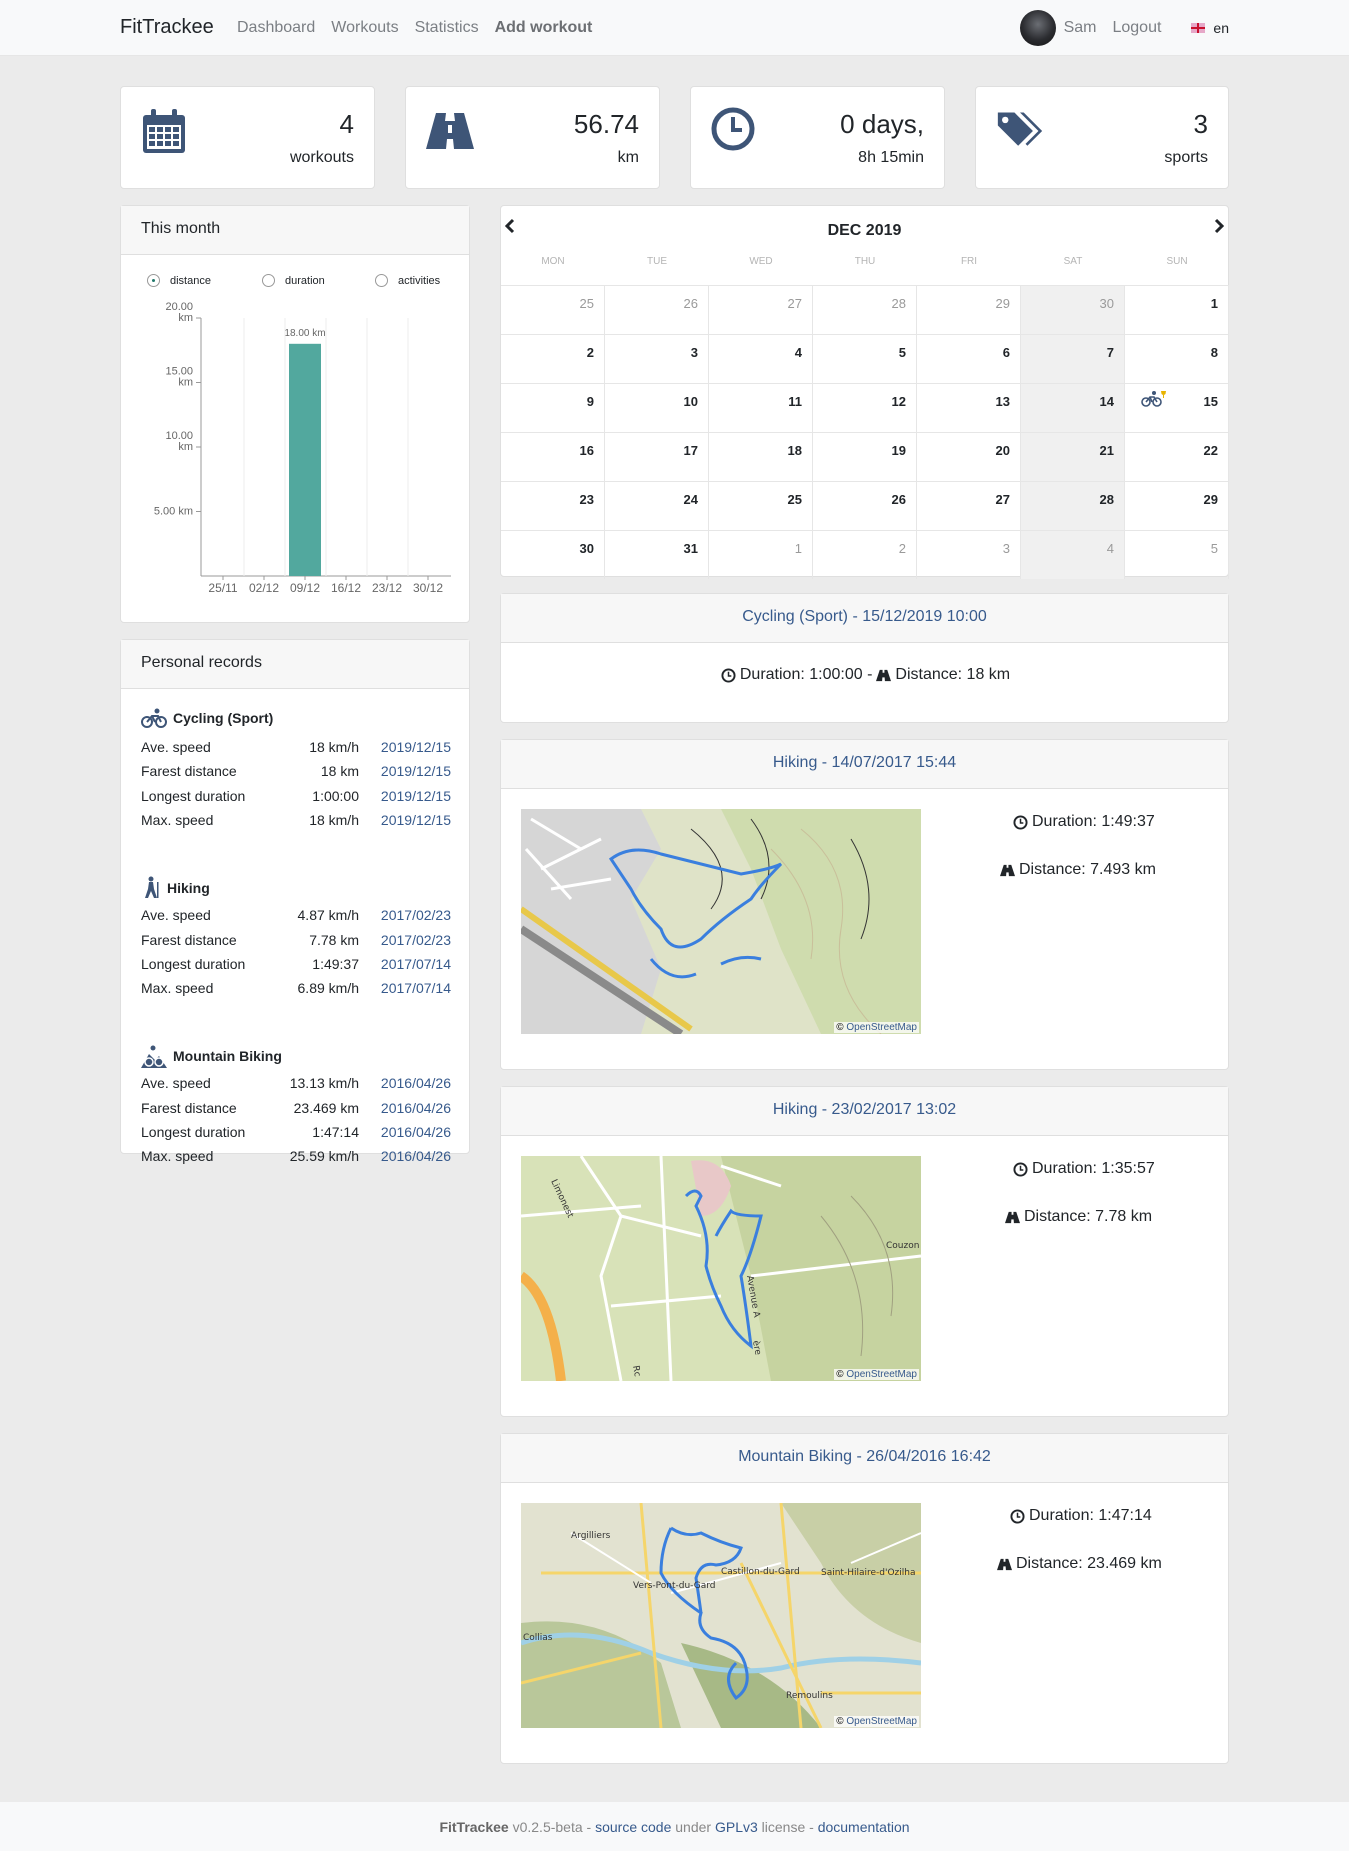  Describe the element at coordinates (296, 1110) in the screenshot. I see `record-row: Farest distance 23.469 km 2016/04/26` at that location.